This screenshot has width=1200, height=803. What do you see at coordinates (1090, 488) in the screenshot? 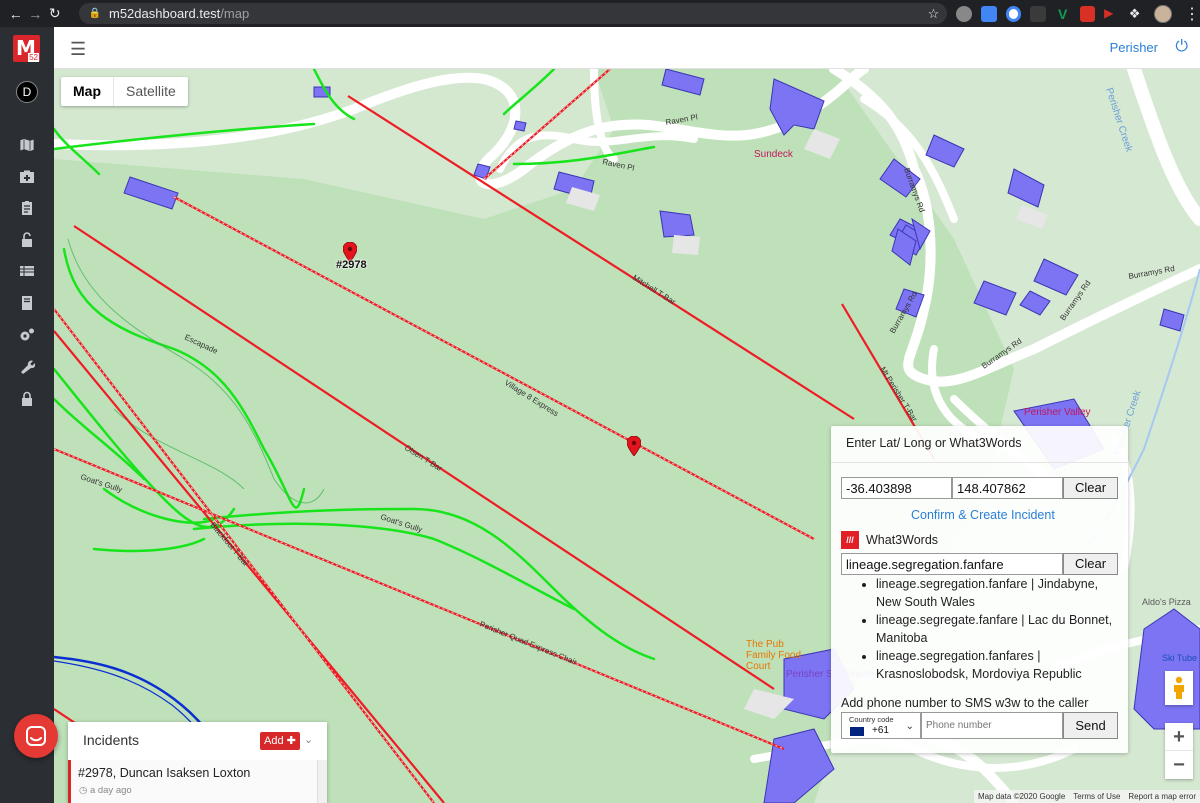
I see `clear-latlong-button: Clear` at bounding box center [1090, 488].